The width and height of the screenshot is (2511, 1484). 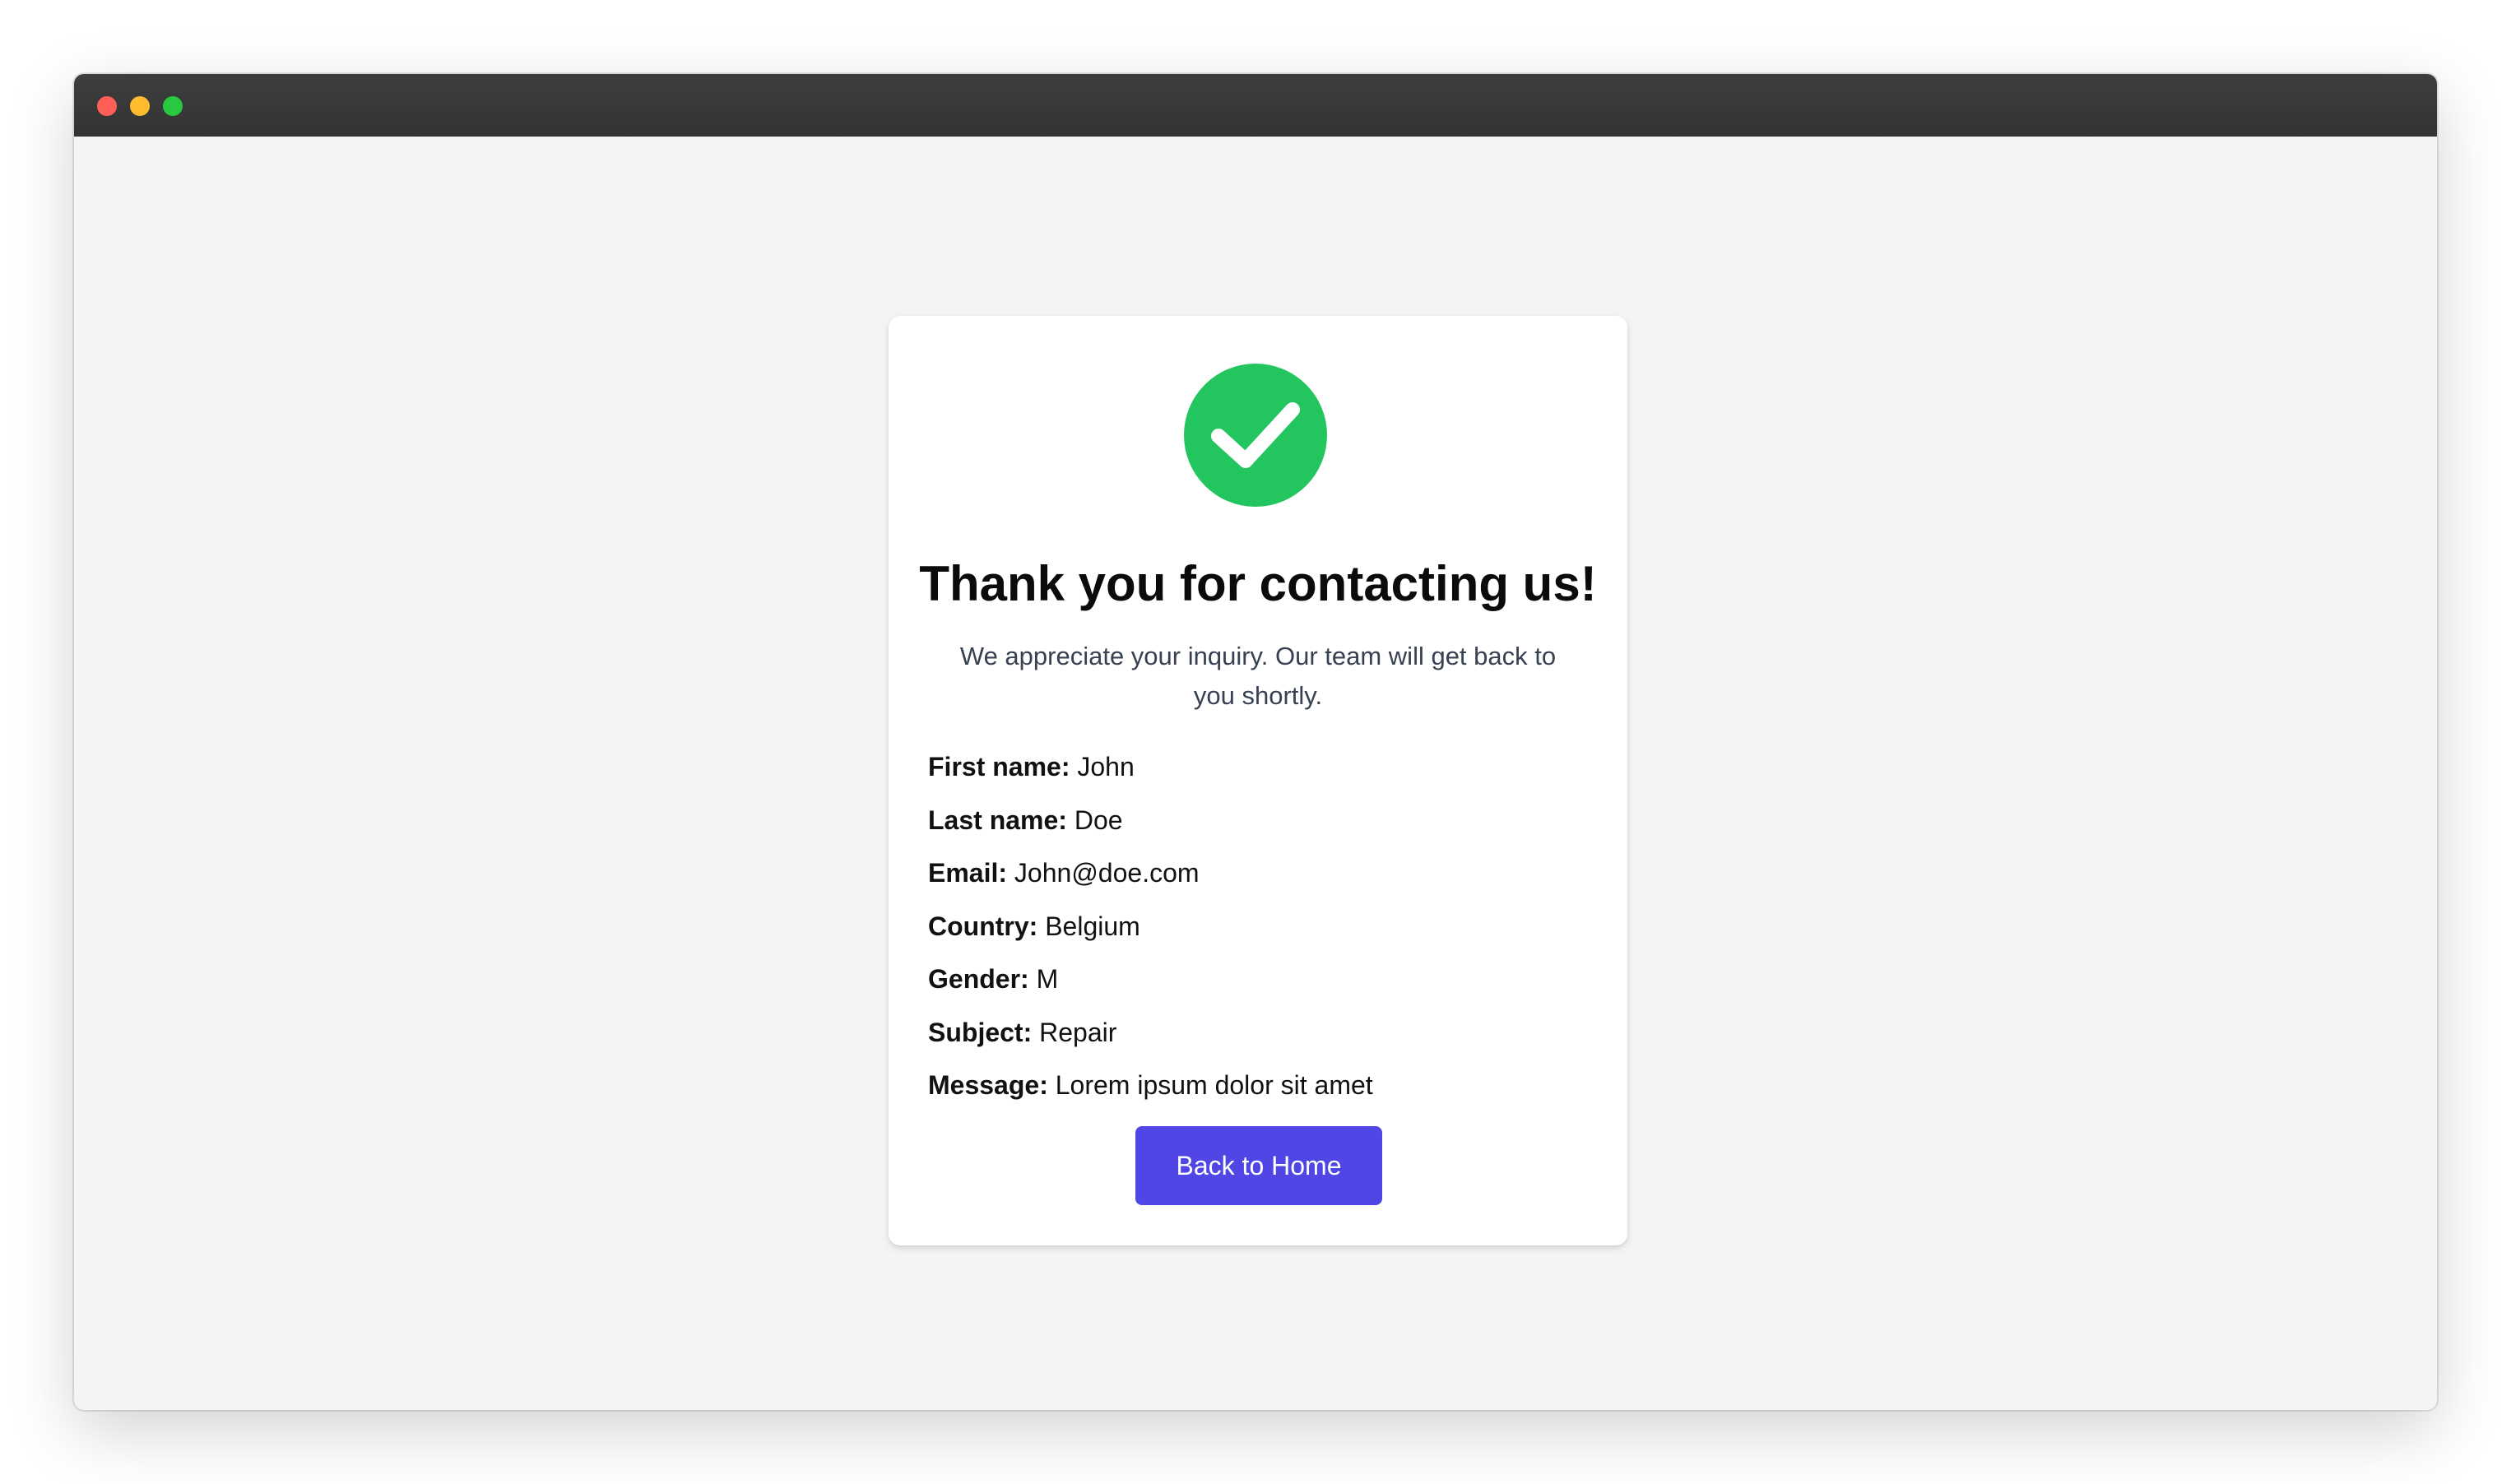 I want to click on zoom-window-button, so click(x=173, y=106).